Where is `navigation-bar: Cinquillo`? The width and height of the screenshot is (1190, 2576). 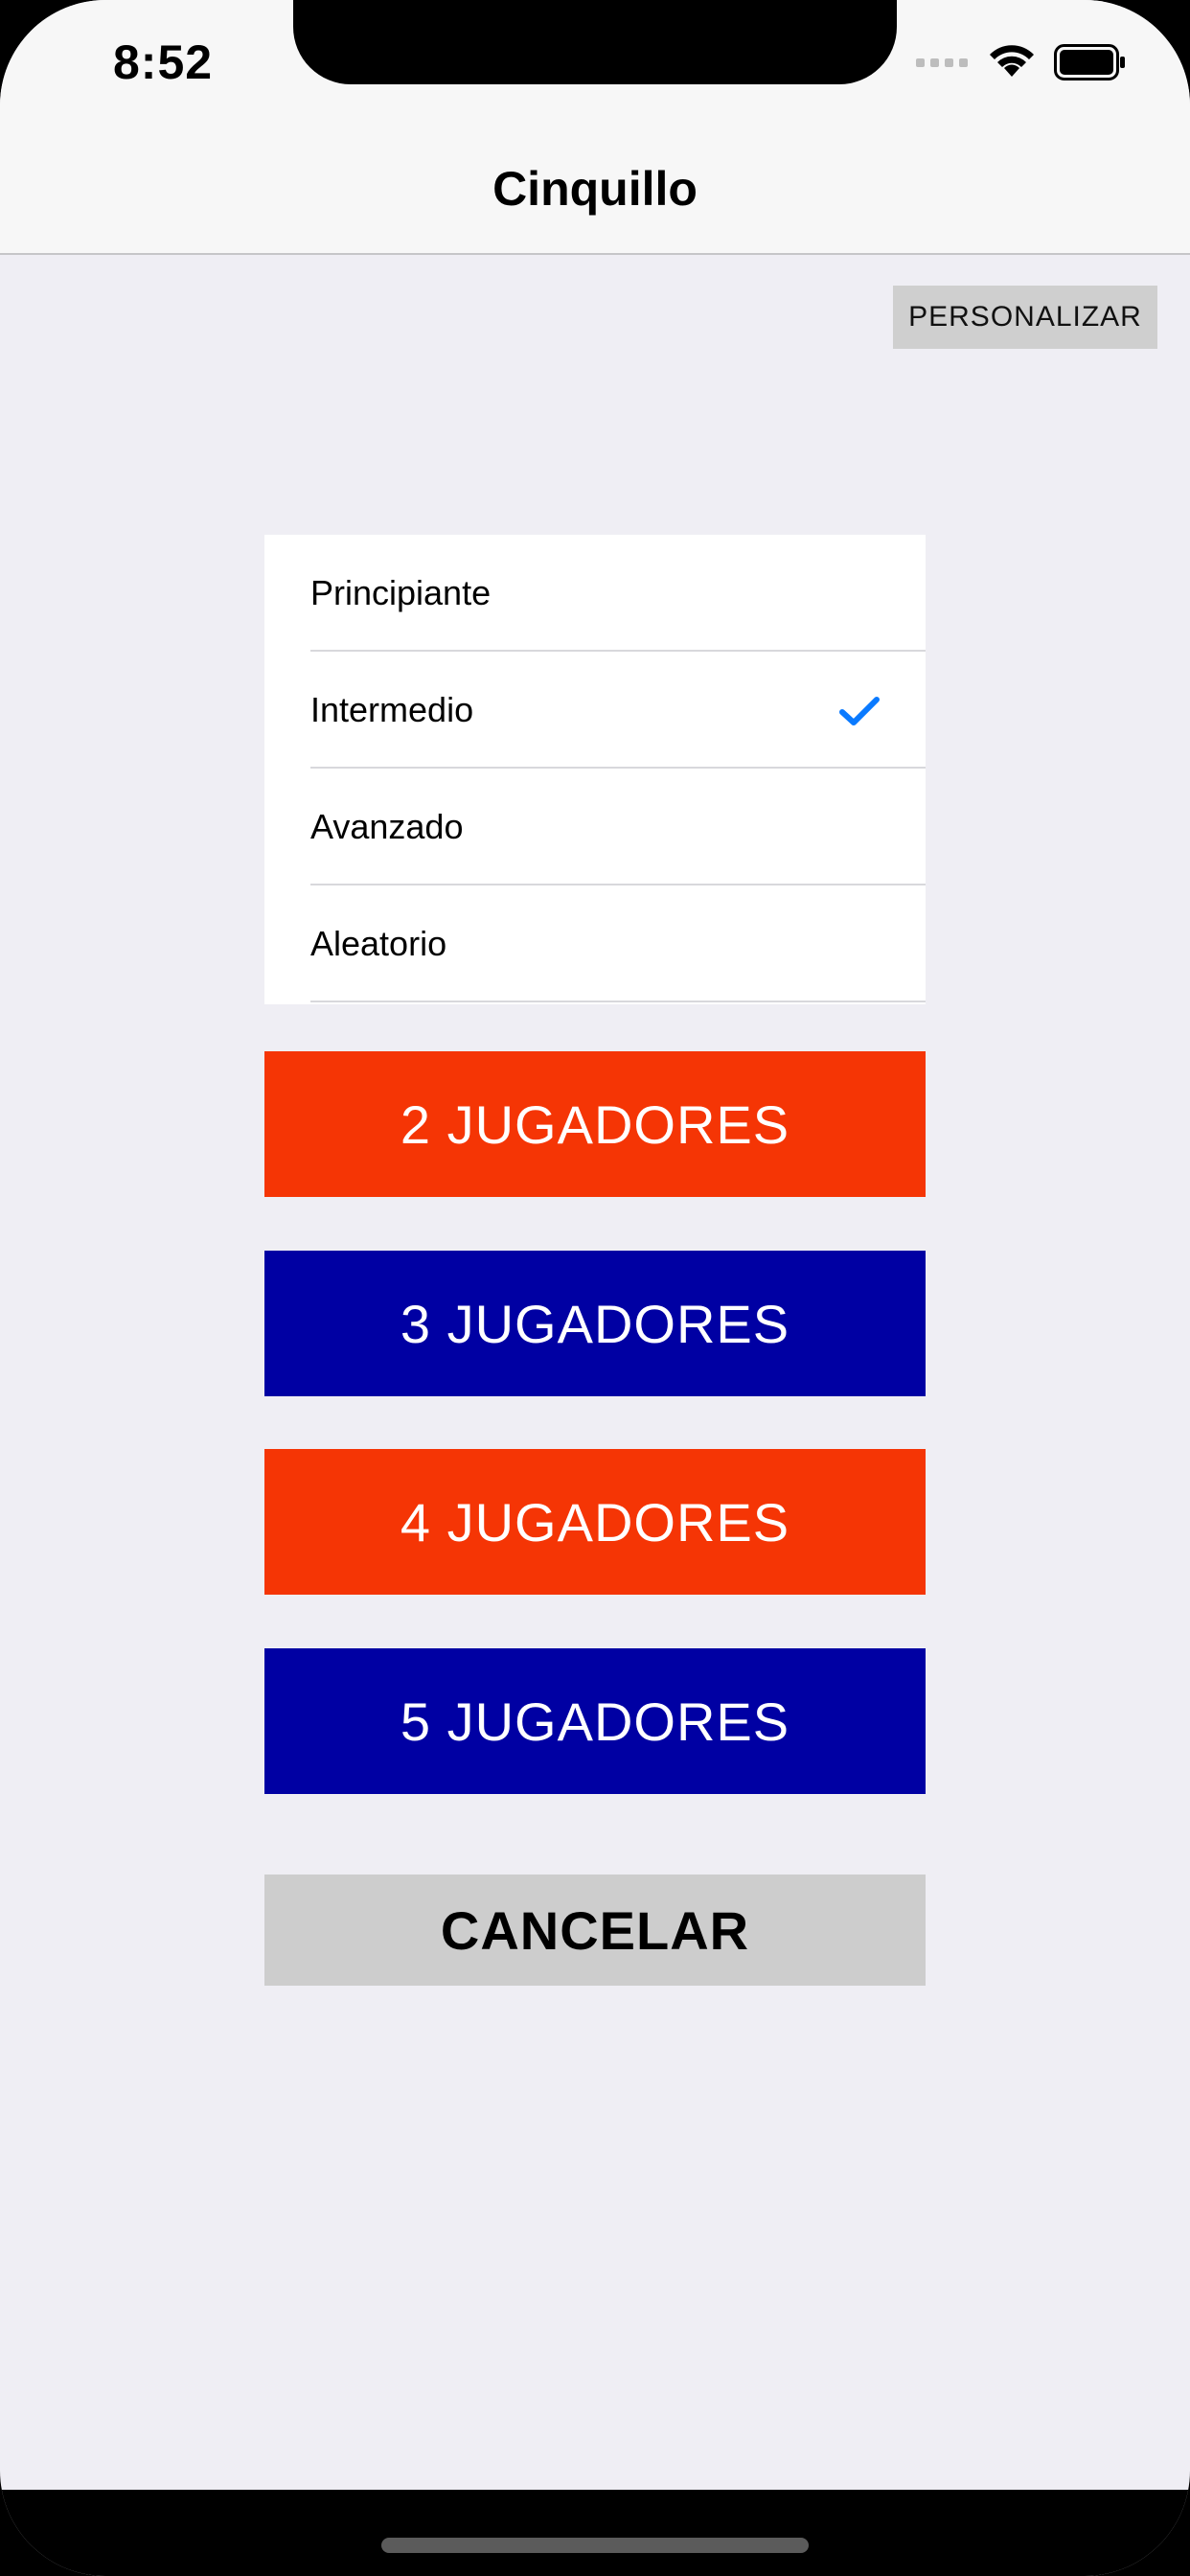 navigation-bar: Cinquillo is located at coordinates (595, 190).